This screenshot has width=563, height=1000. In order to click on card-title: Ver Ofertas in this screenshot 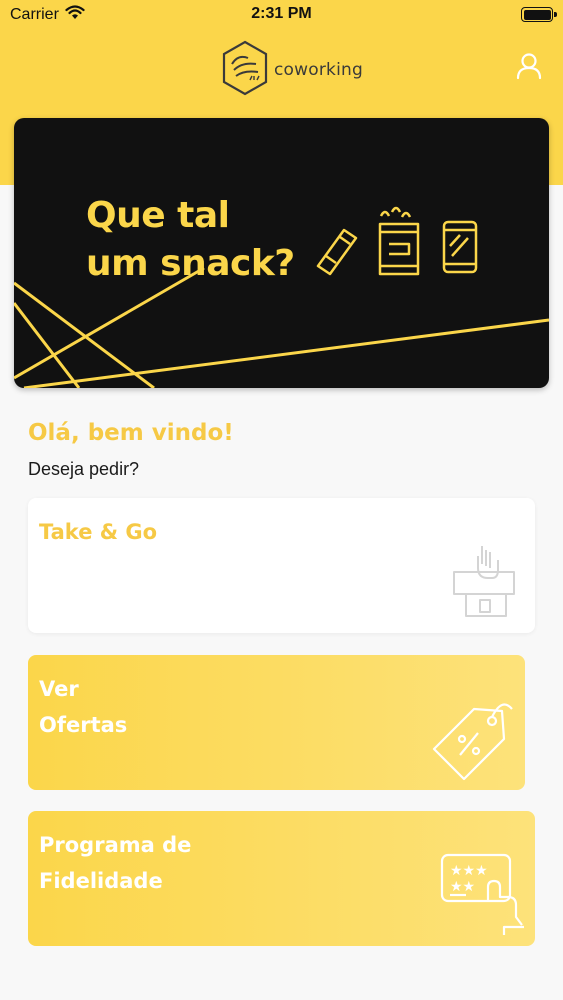, I will do `click(83, 707)`.